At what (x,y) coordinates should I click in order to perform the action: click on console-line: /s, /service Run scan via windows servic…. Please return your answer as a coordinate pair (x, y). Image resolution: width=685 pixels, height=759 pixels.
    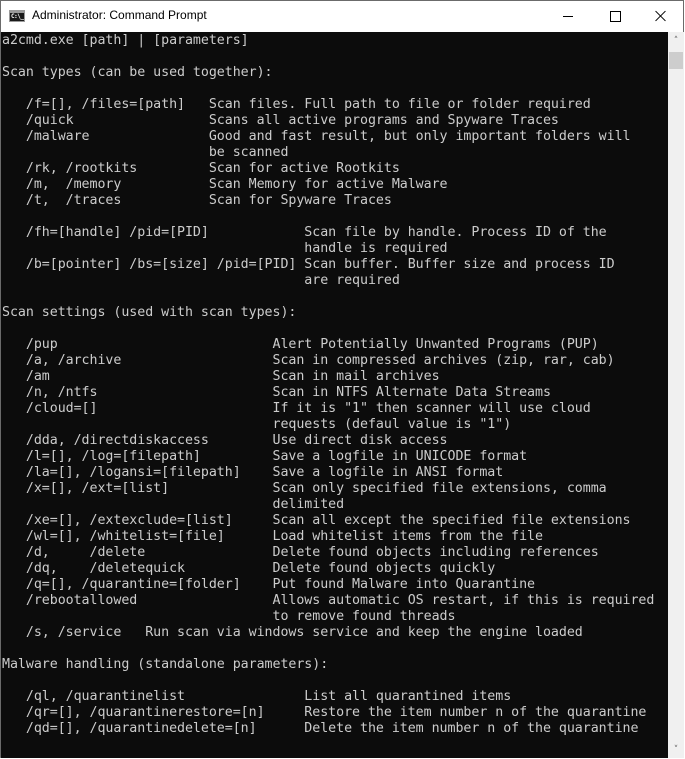
    Looking at the image, I should click on (292, 632).